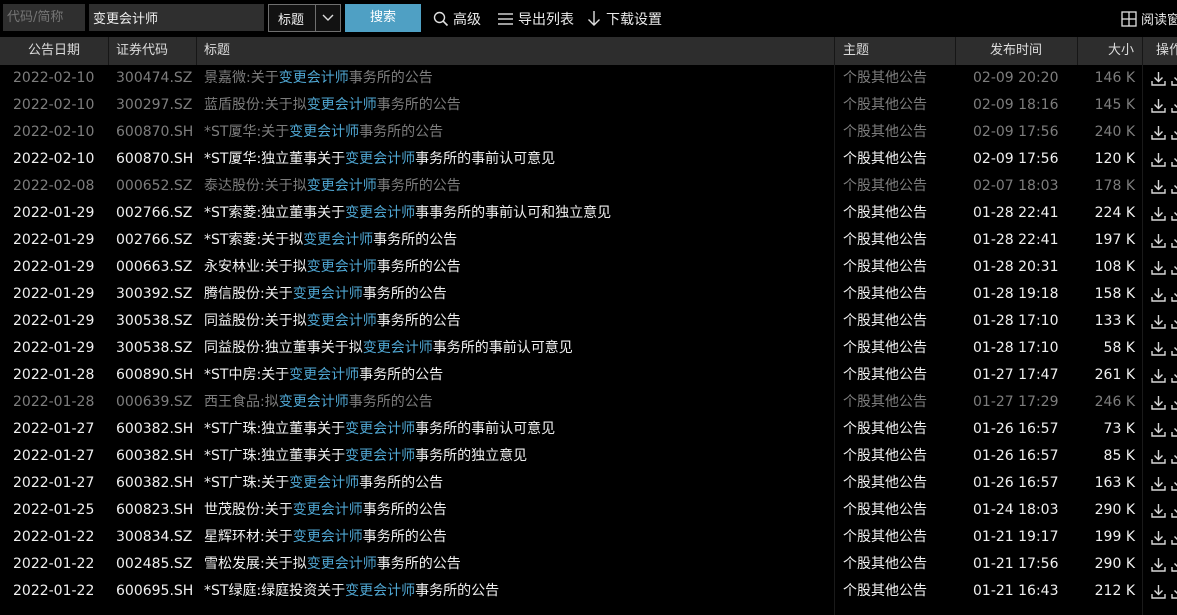 The width and height of the screenshot is (1177, 615). What do you see at coordinates (325, 510) in the screenshot?
I see `announcement-title-link: 世茂股份:关于变更会计师事务所的公告` at bounding box center [325, 510].